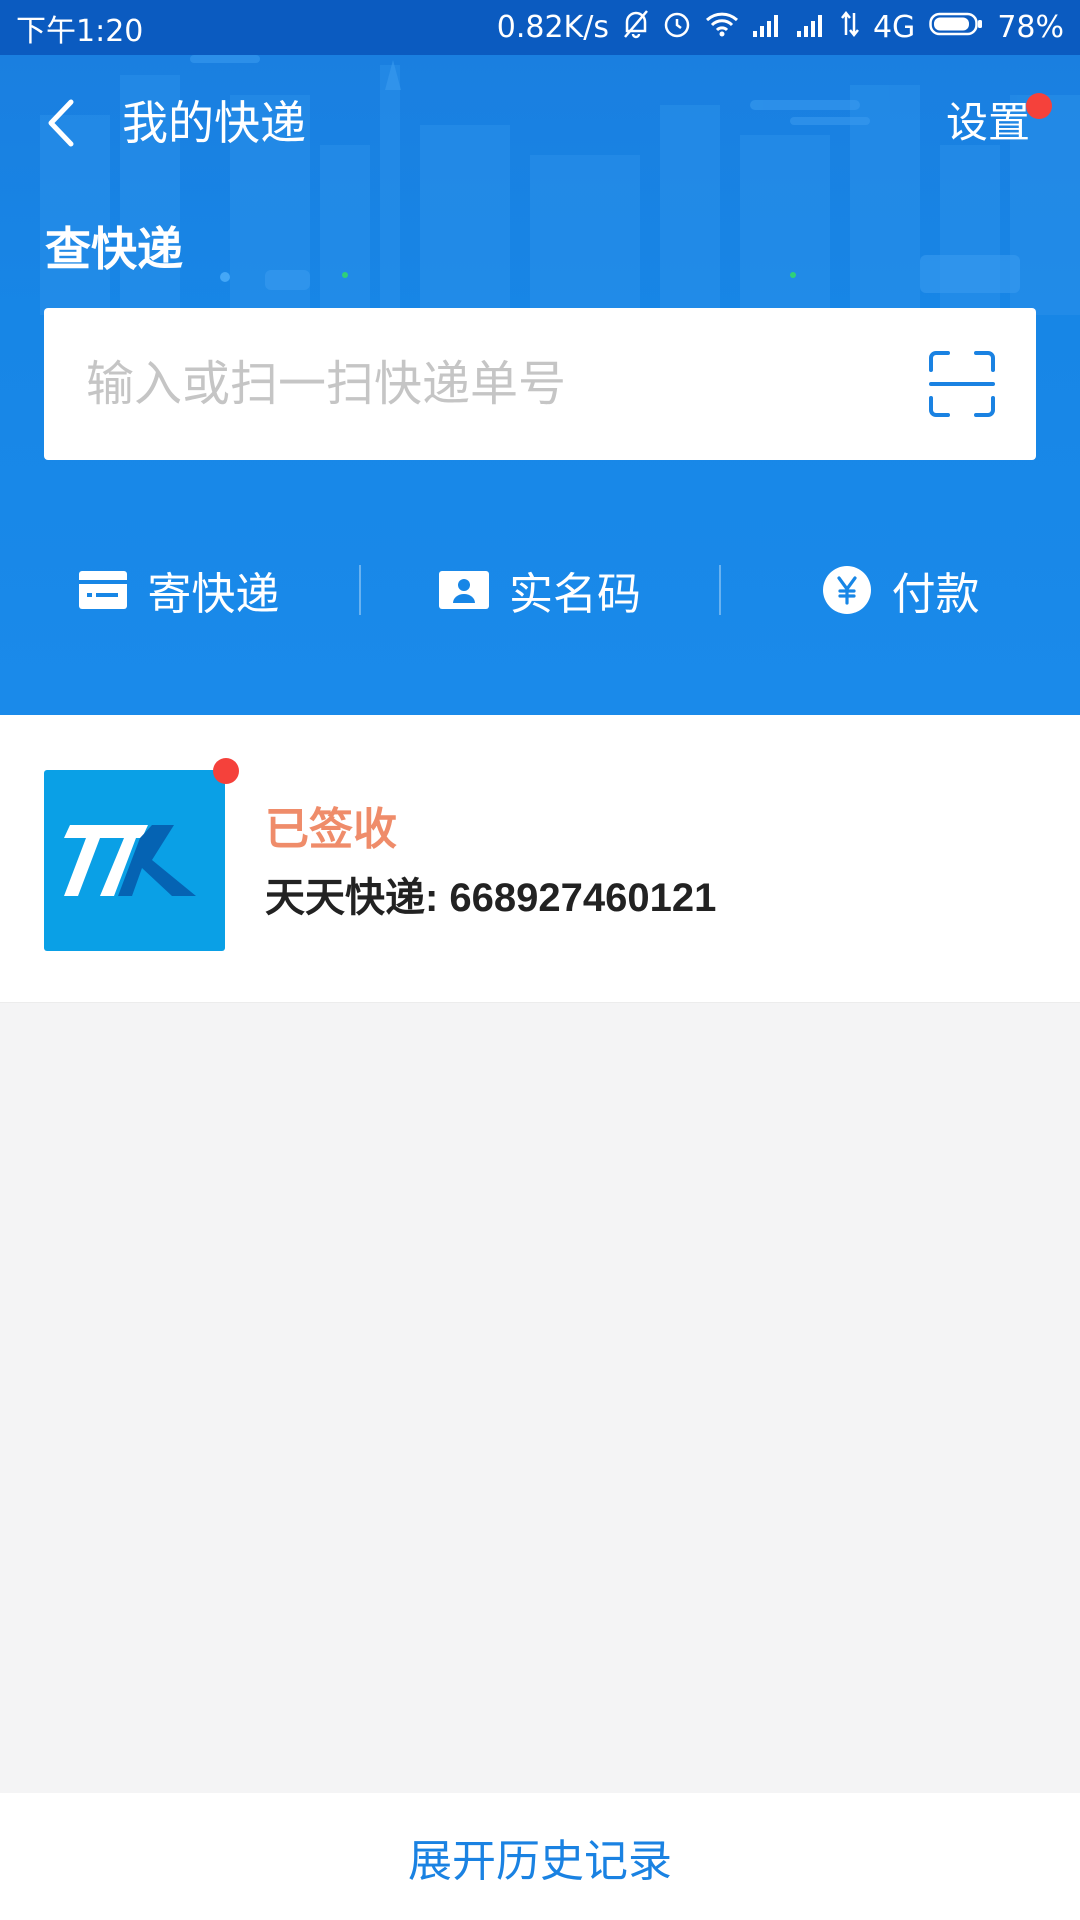  I want to click on data-arrows-icon, so click(849, 27).